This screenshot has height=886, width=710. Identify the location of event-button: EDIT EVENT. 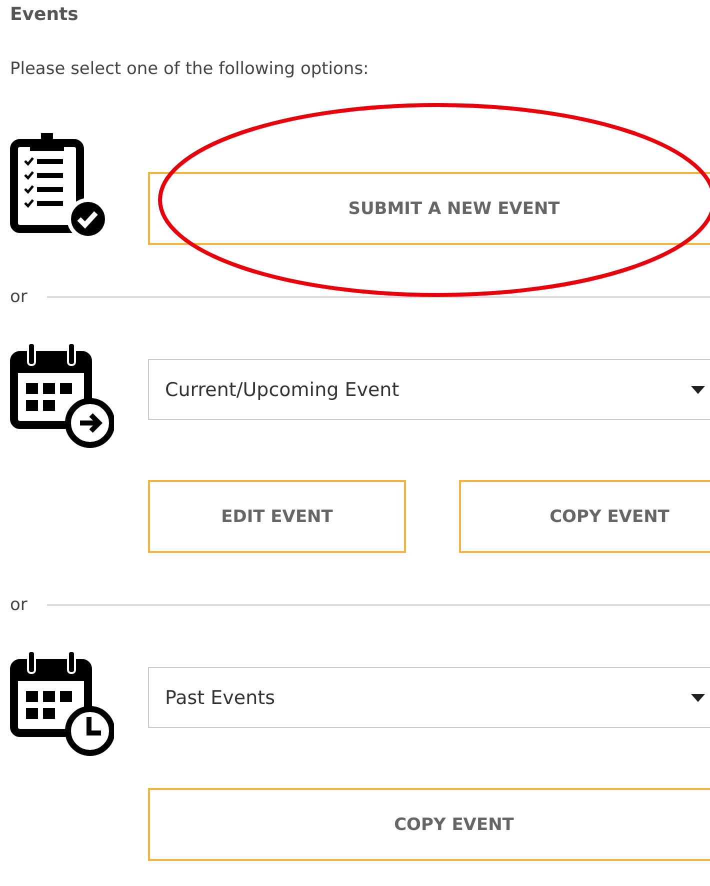
(277, 516).